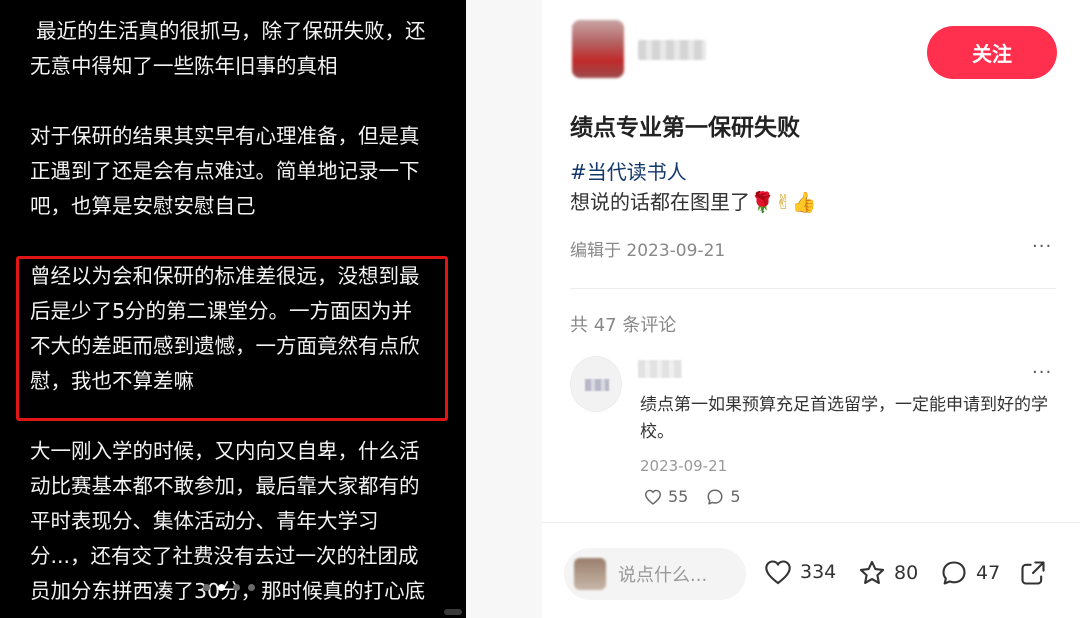 The height and width of the screenshot is (618, 1080). What do you see at coordinates (221, 587) in the screenshot?
I see `carousel-dot-active` at bounding box center [221, 587].